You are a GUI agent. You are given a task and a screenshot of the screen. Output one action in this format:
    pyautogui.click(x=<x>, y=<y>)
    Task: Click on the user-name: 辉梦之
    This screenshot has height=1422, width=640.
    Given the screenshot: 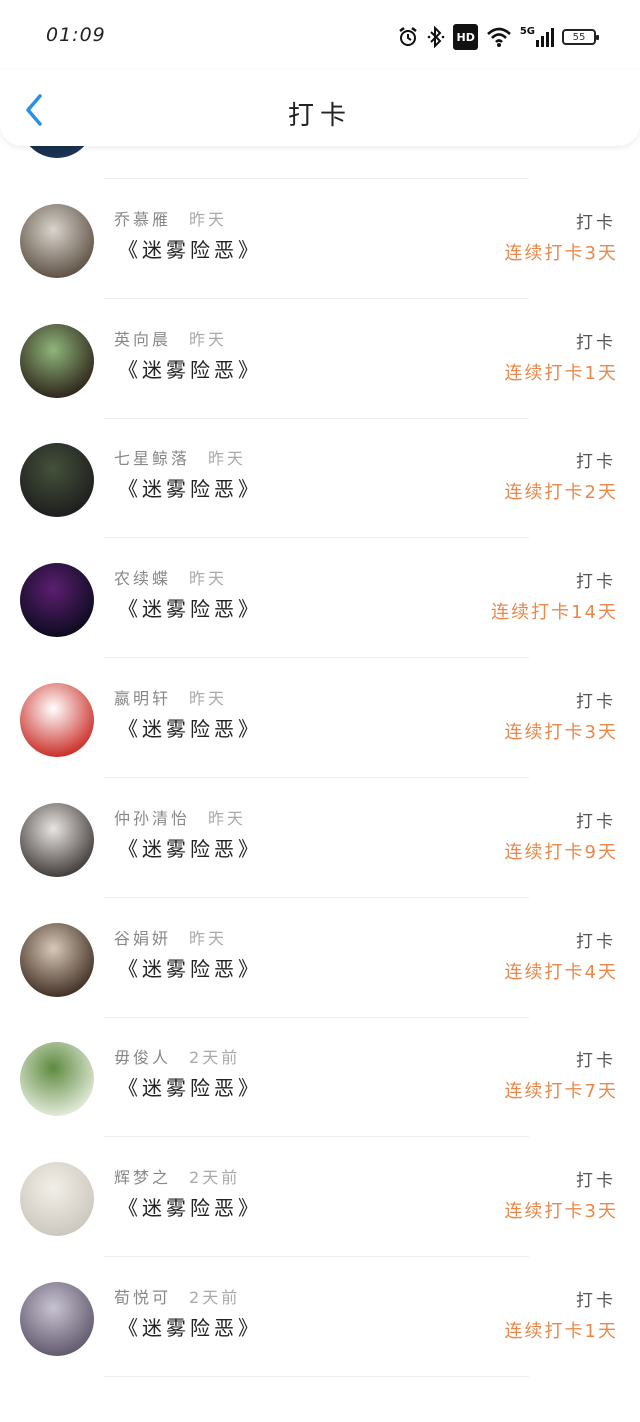 What is the action you would take?
    pyautogui.click(x=142, y=1177)
    